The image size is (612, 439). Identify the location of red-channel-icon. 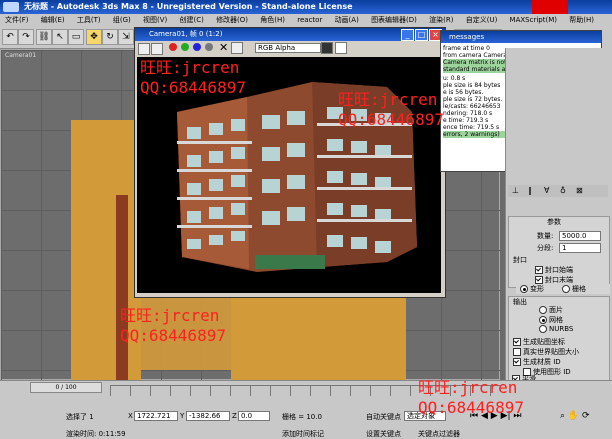
(173, 47).